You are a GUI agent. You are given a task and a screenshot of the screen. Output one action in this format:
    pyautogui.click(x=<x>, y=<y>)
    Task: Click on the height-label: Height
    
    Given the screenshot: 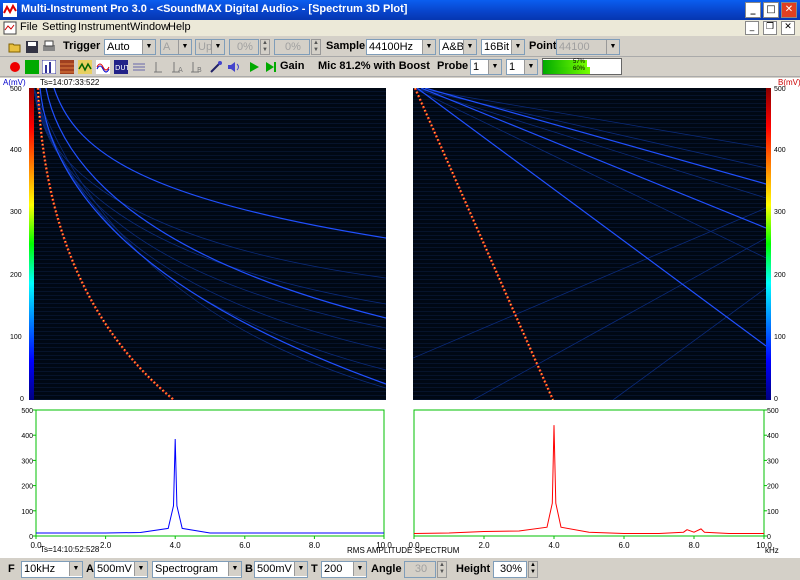 What is the action you would take?
    pyautogui.click(x=473, y=569)
    